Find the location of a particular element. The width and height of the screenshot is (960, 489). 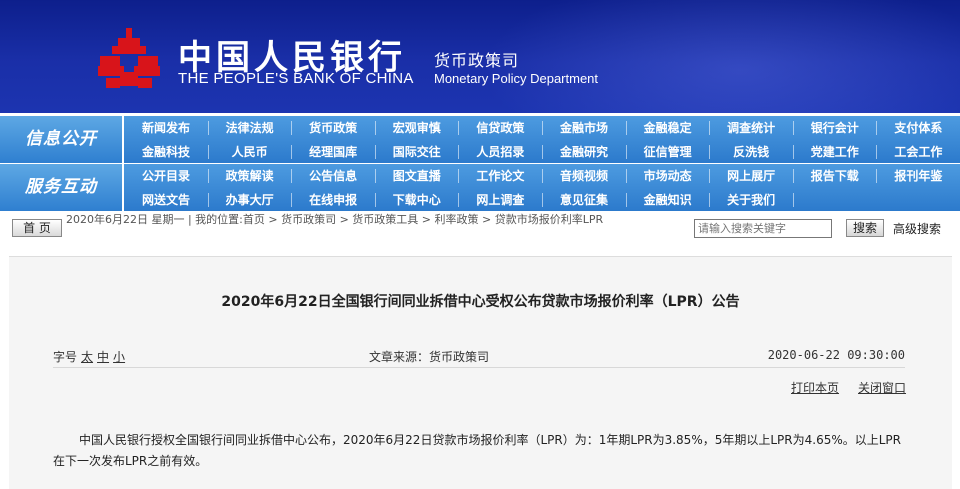

nav-item-group2-row1-4: 工作论文 is located at coordinates (500, 176).